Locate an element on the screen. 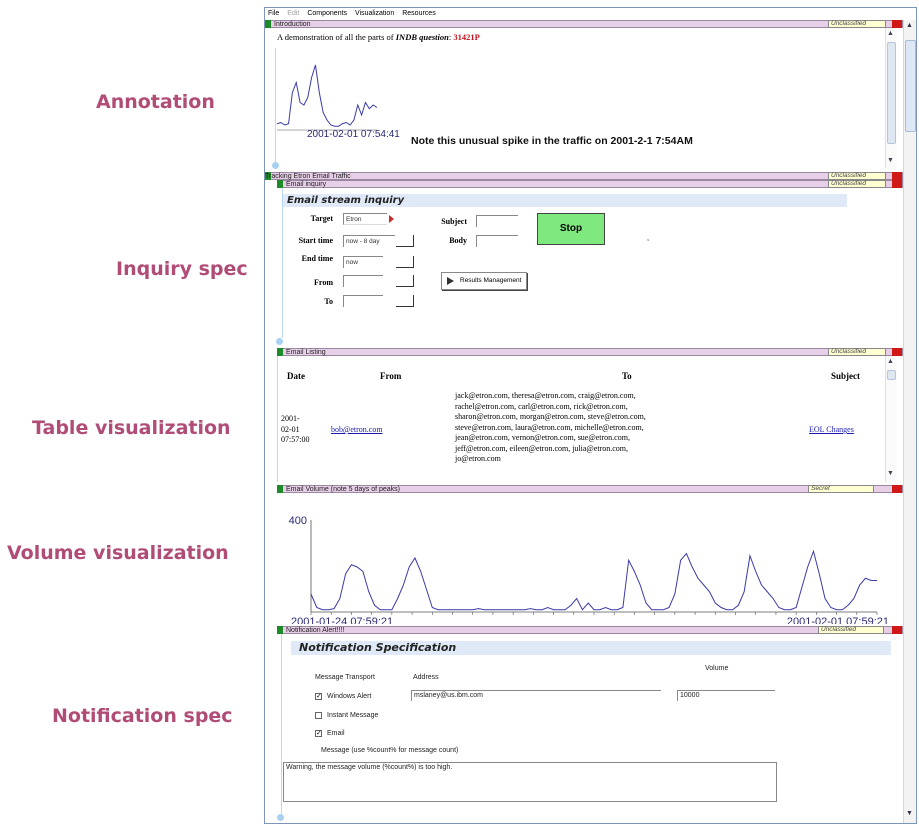 This screenshot has height=824, width=919. listing-scrollbar: ▲ ▼ is located at coordinates (890, 419).